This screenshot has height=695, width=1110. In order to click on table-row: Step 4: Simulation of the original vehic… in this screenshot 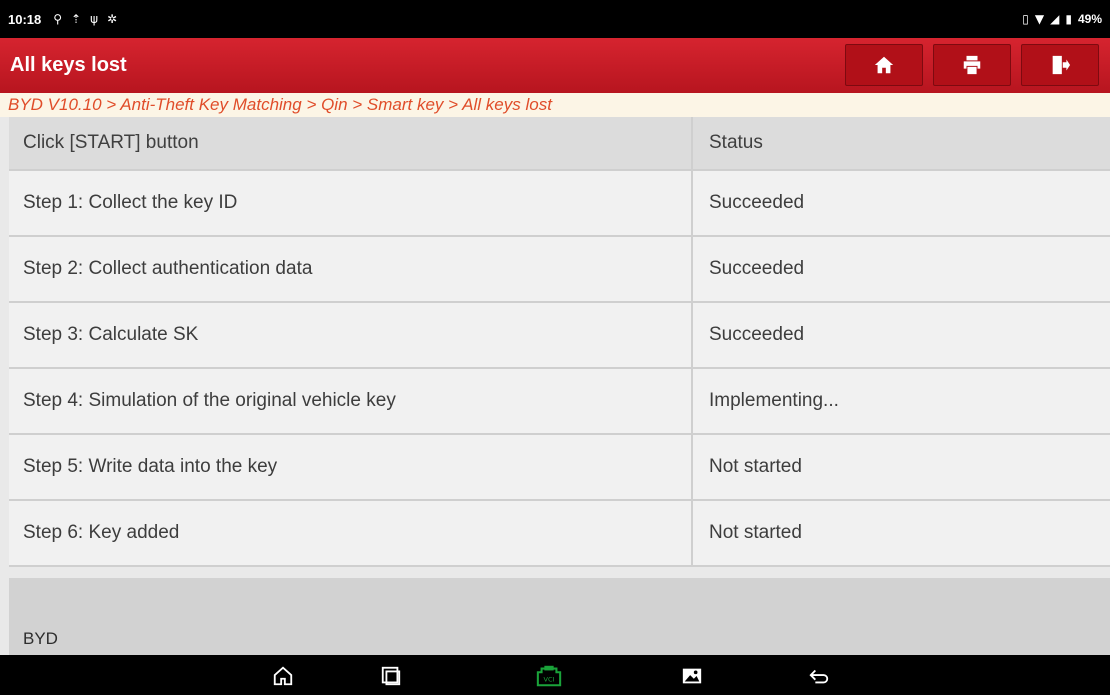, I will do `click(559, 402)`.